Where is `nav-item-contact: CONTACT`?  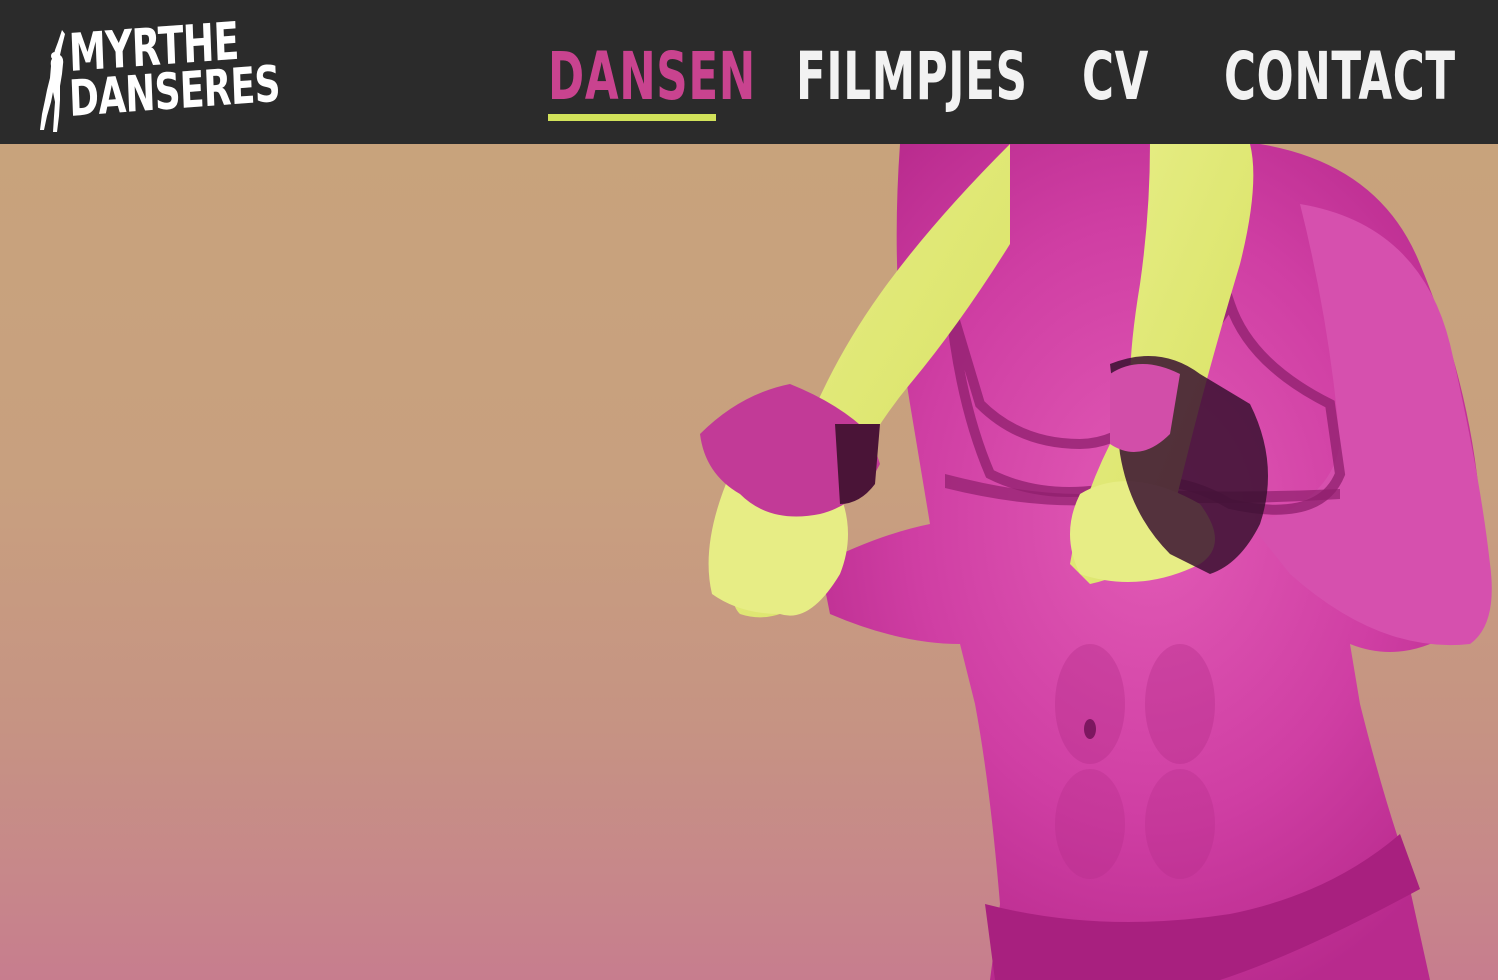
nav-item-contact: CONTACT is located at coordinates (1340, 80).